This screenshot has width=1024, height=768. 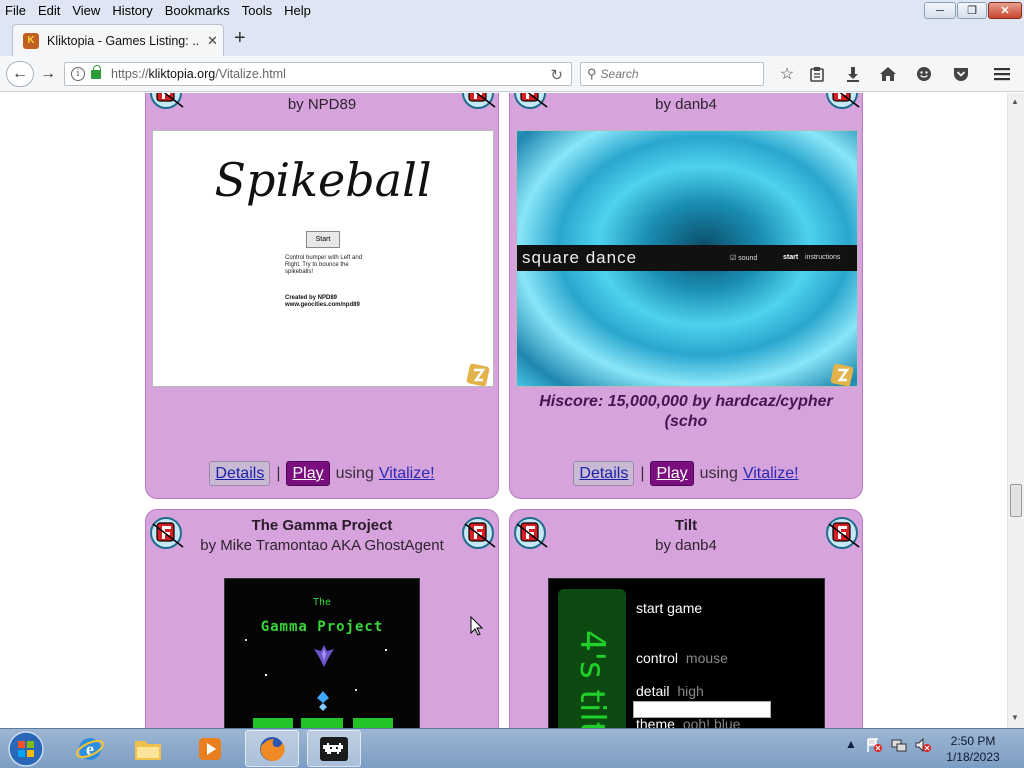 What do you see at coordinates (853, 74) in the screenshot?
I see `downloads-button` at bounding box center [853, 74].